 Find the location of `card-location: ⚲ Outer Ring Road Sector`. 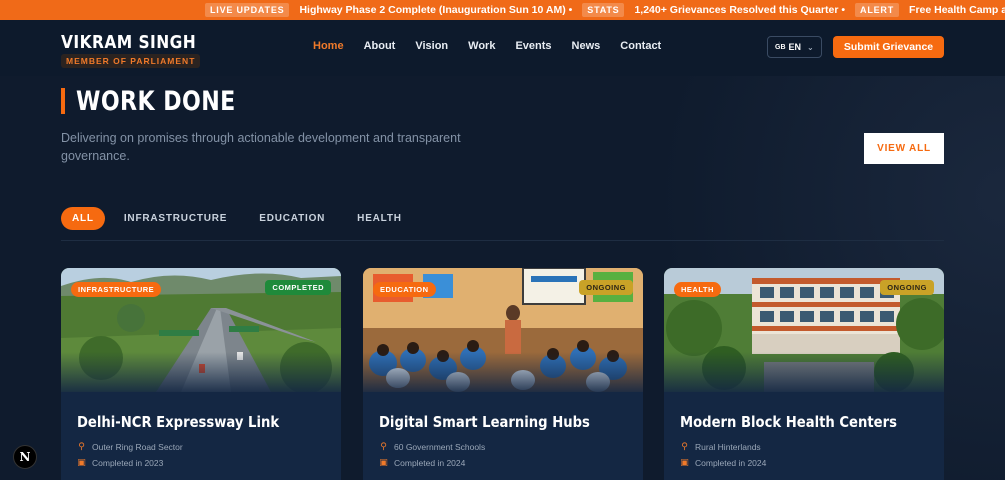

card-location: ⚲ Outer Ring Road Sector is located at coordinates (130, 446).